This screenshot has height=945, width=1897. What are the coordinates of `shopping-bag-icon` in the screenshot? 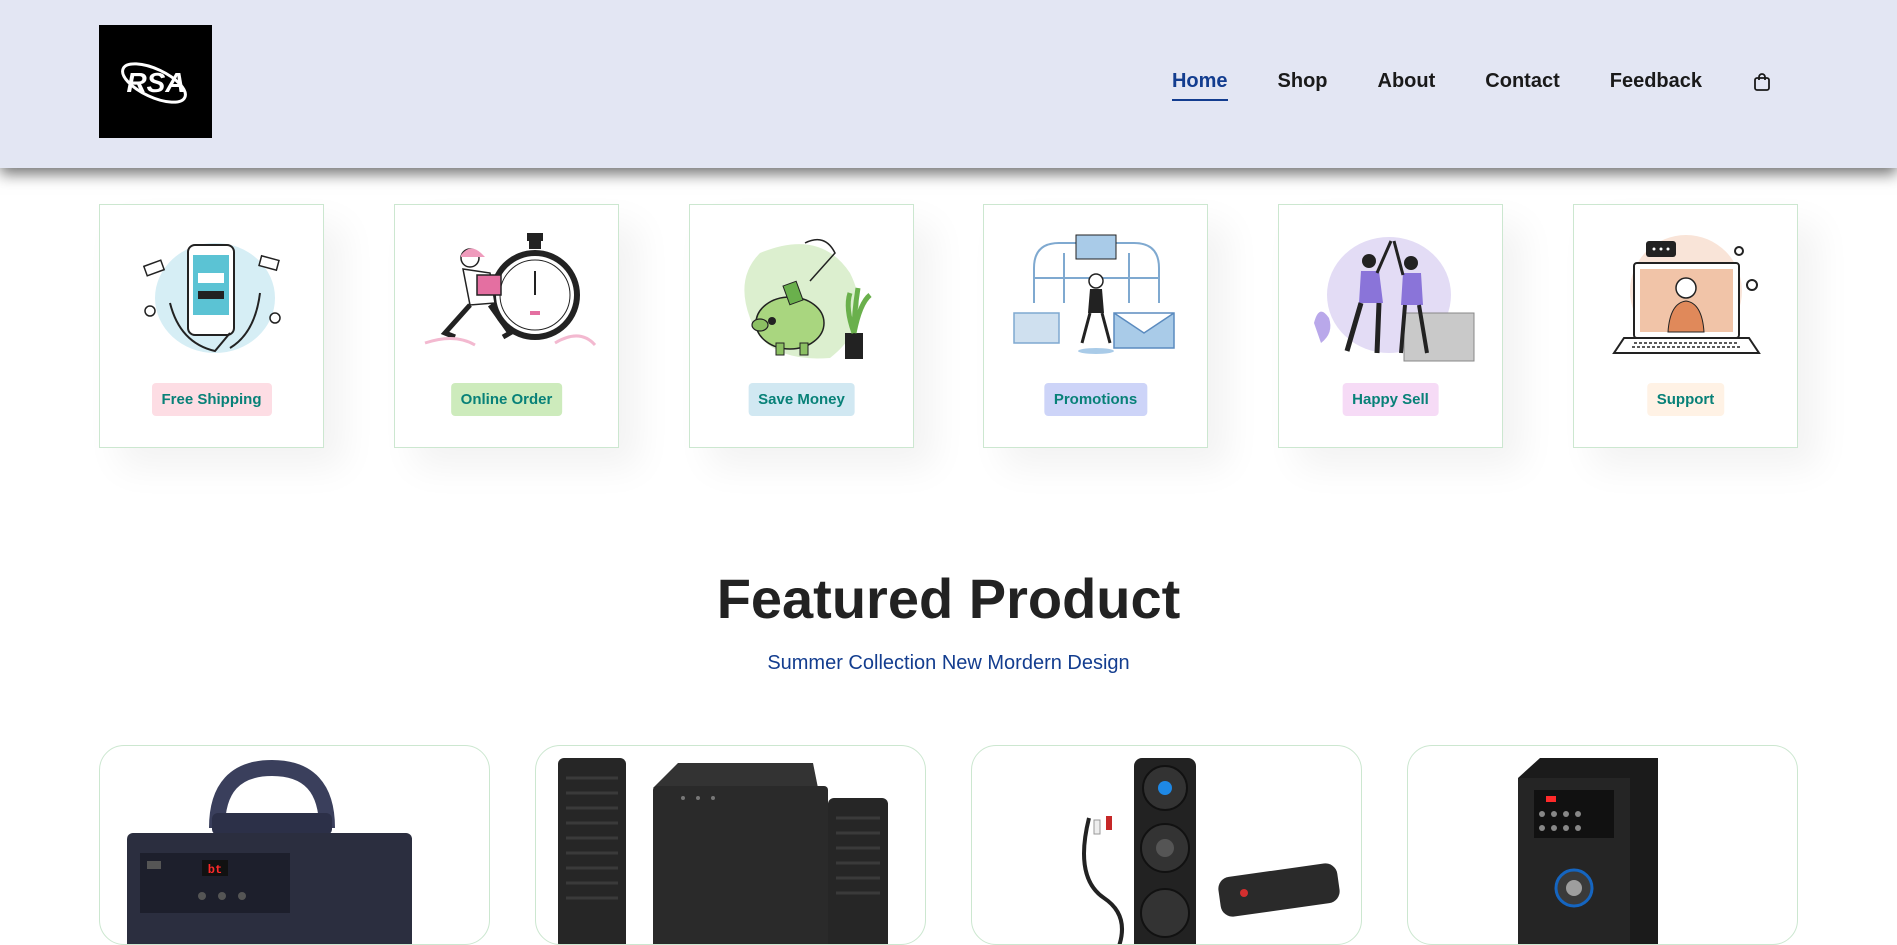 It's located at (1762, 82).